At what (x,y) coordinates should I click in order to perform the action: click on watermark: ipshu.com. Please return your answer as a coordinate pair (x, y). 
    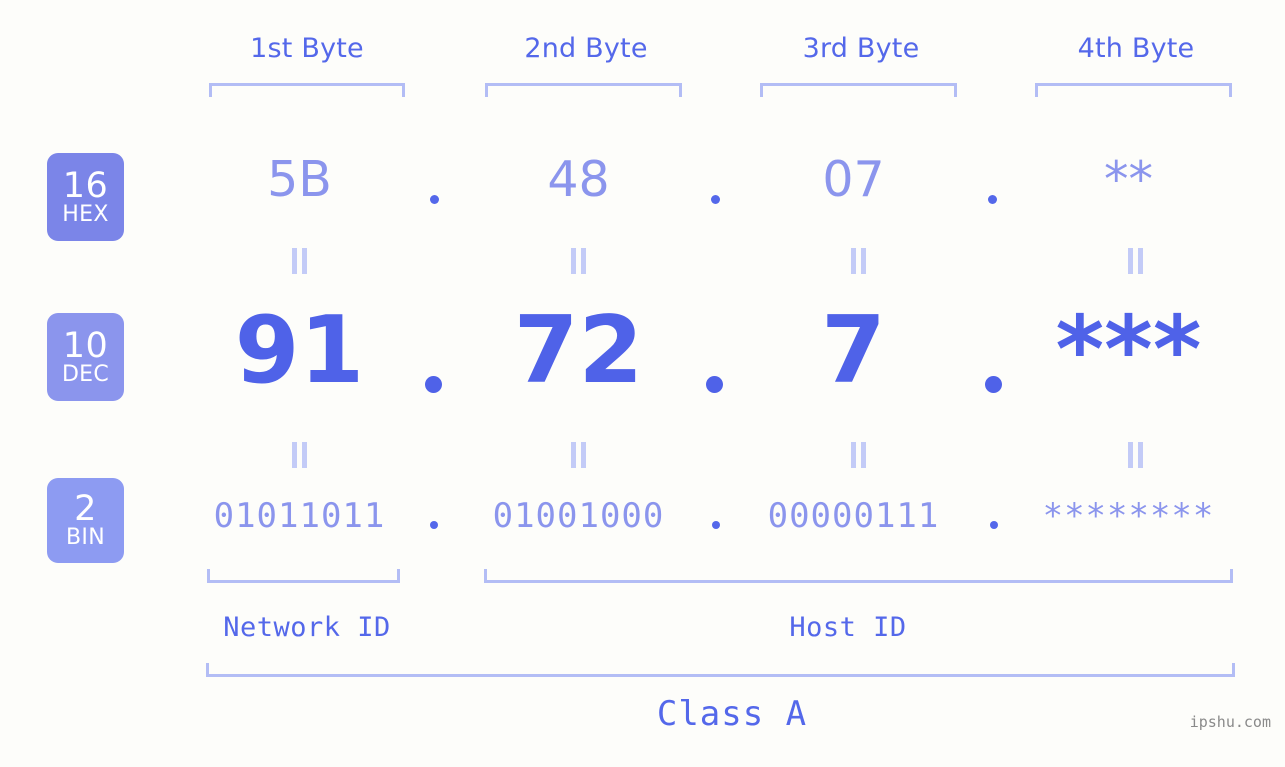
    Looking at the image, I should click on (1230, 722).